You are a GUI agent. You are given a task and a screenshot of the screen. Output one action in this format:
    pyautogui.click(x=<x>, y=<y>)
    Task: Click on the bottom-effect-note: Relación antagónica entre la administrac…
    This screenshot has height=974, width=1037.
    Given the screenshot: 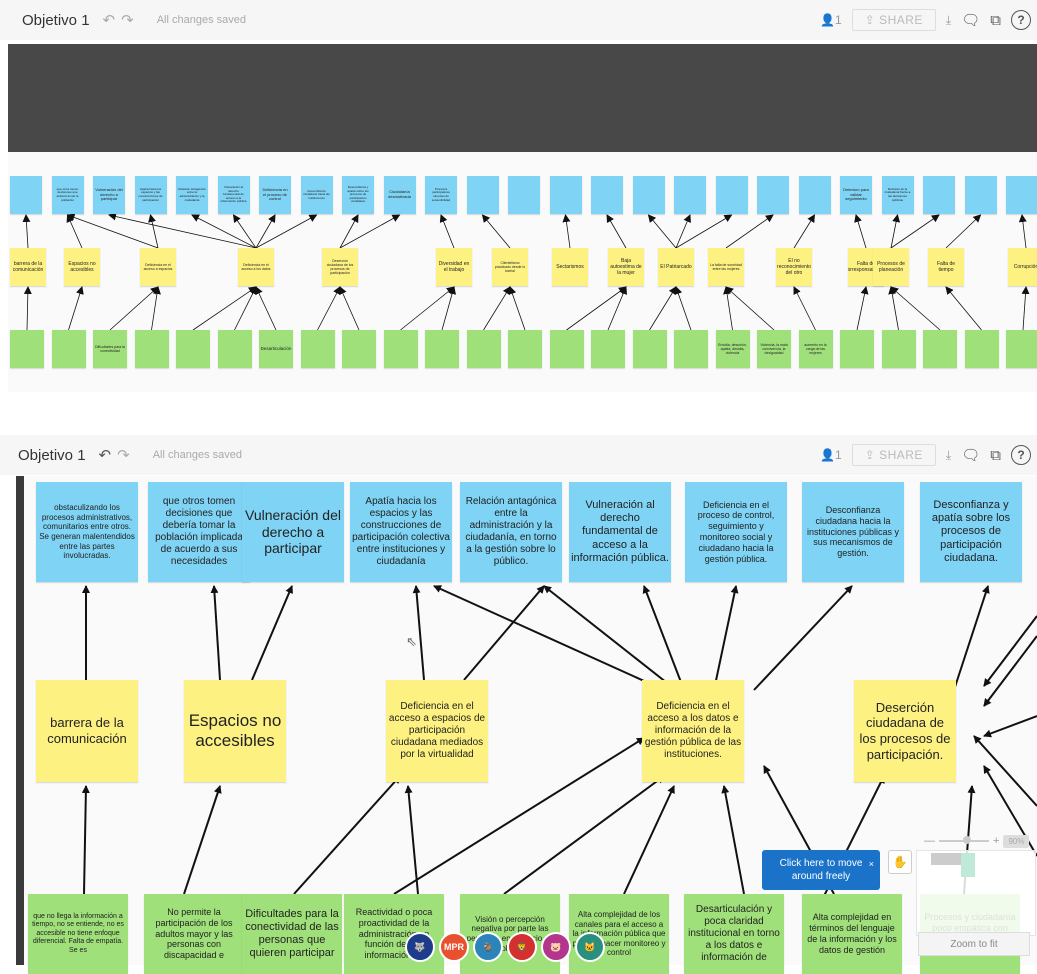 What is the action you would take?
    pyautogui.click(x=511, y=532)
    